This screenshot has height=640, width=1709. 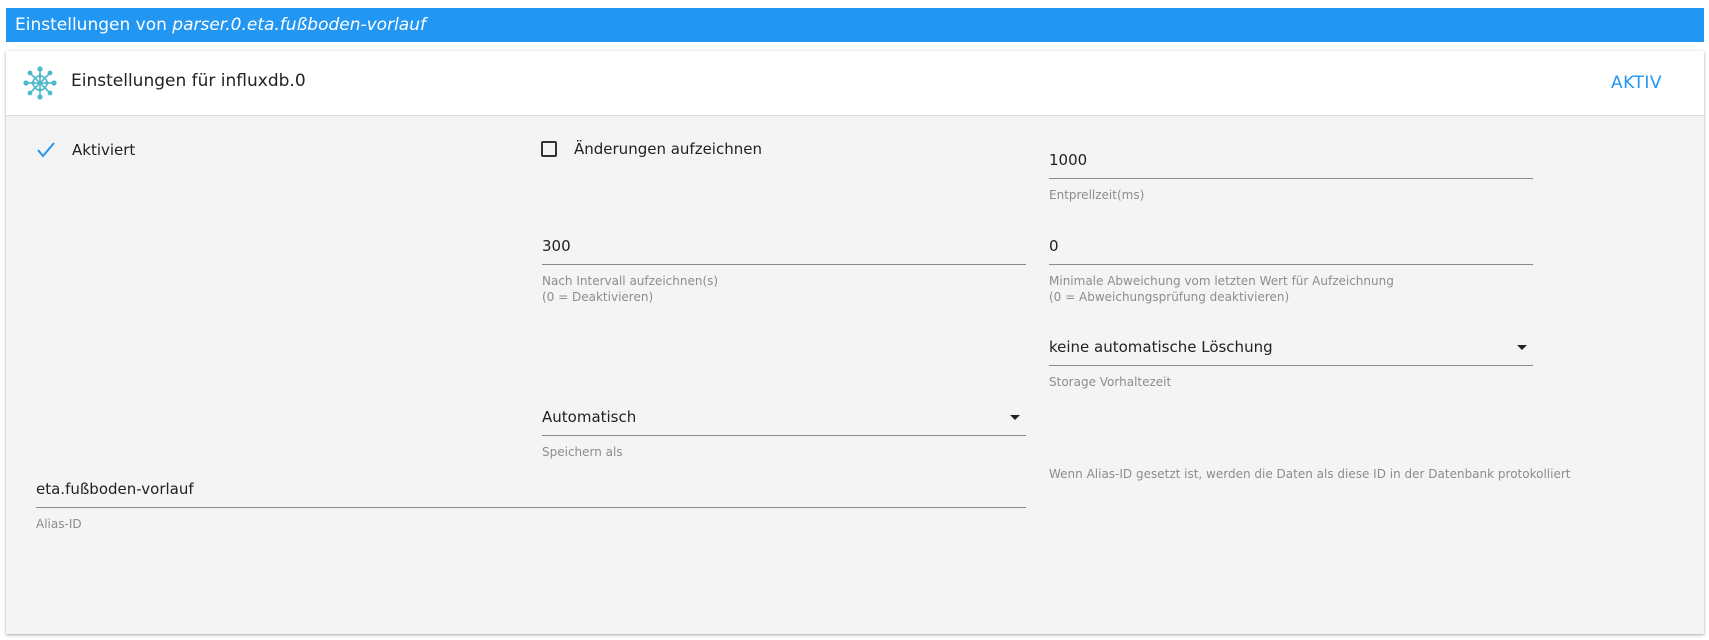 What do you see at coordinates (40, 83) in the screenshot?
I see `influxdb-logo-icon` at bounding box center [40, 83].